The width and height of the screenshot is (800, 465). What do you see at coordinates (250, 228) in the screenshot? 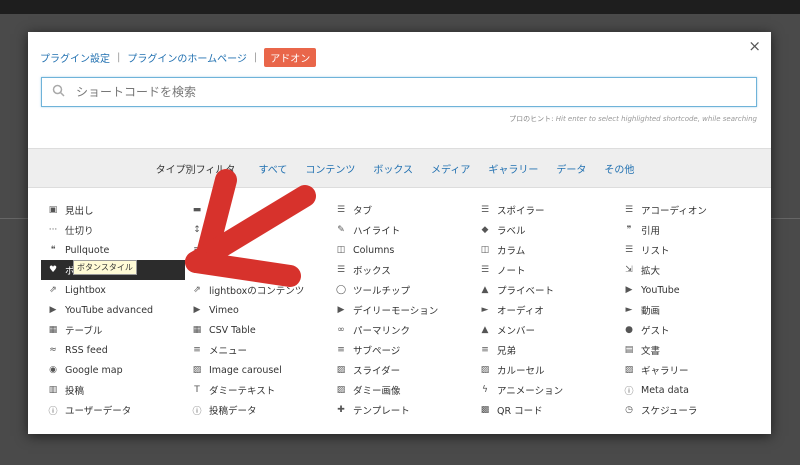
I see `annotation-arrow` at bounding box center [250, 228].